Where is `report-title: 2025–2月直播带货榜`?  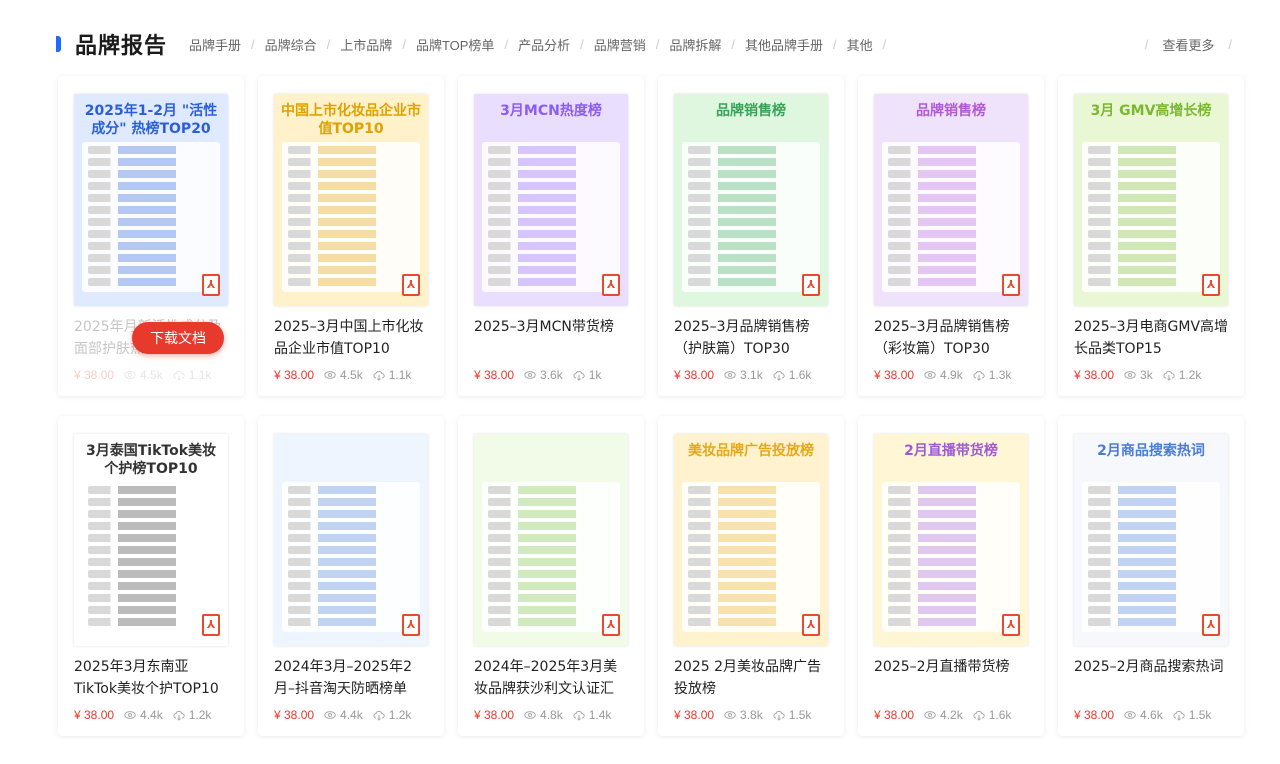 report-title: 2025–2月直播带货榜 is located at coordinates (952, 678).